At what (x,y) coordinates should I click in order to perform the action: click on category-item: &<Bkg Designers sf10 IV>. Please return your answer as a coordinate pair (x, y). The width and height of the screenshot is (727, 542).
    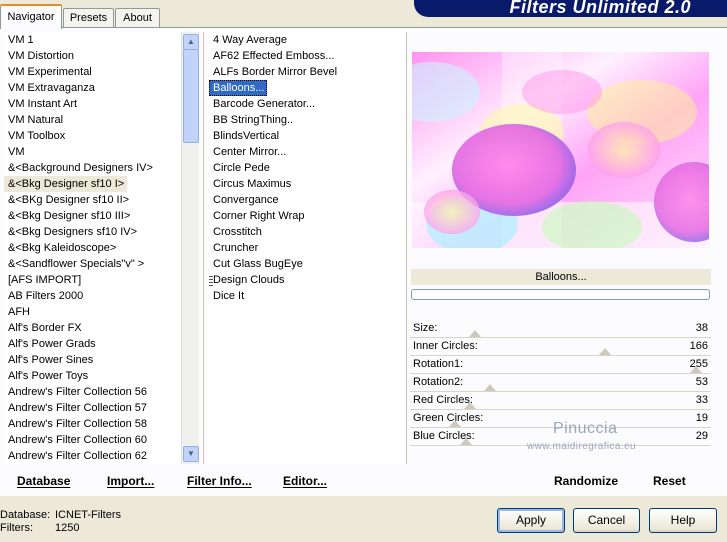
    Looking at the image, I should click on (92, 232).